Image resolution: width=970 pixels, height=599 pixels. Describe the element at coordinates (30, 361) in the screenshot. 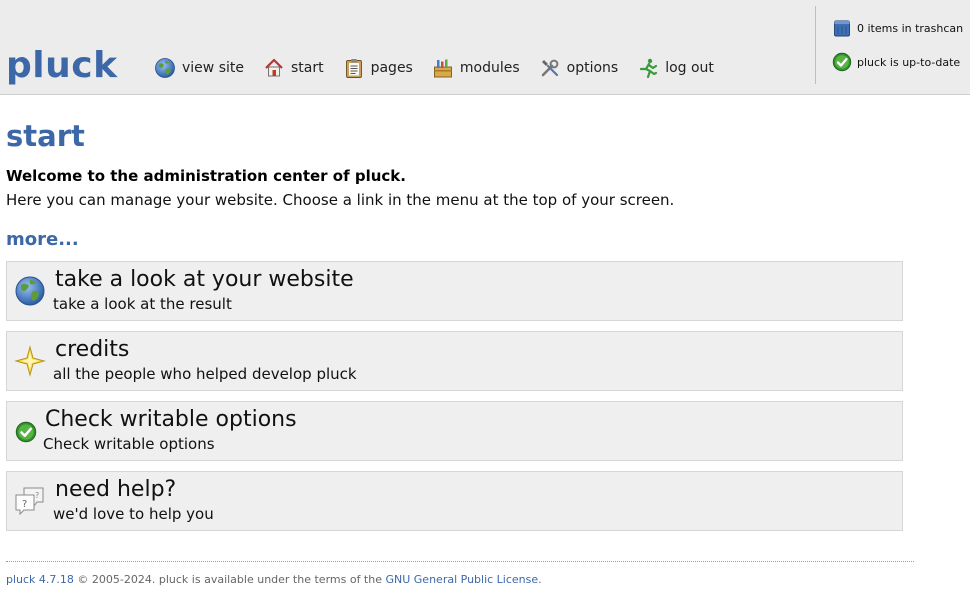

I see `star-icon` at that location.